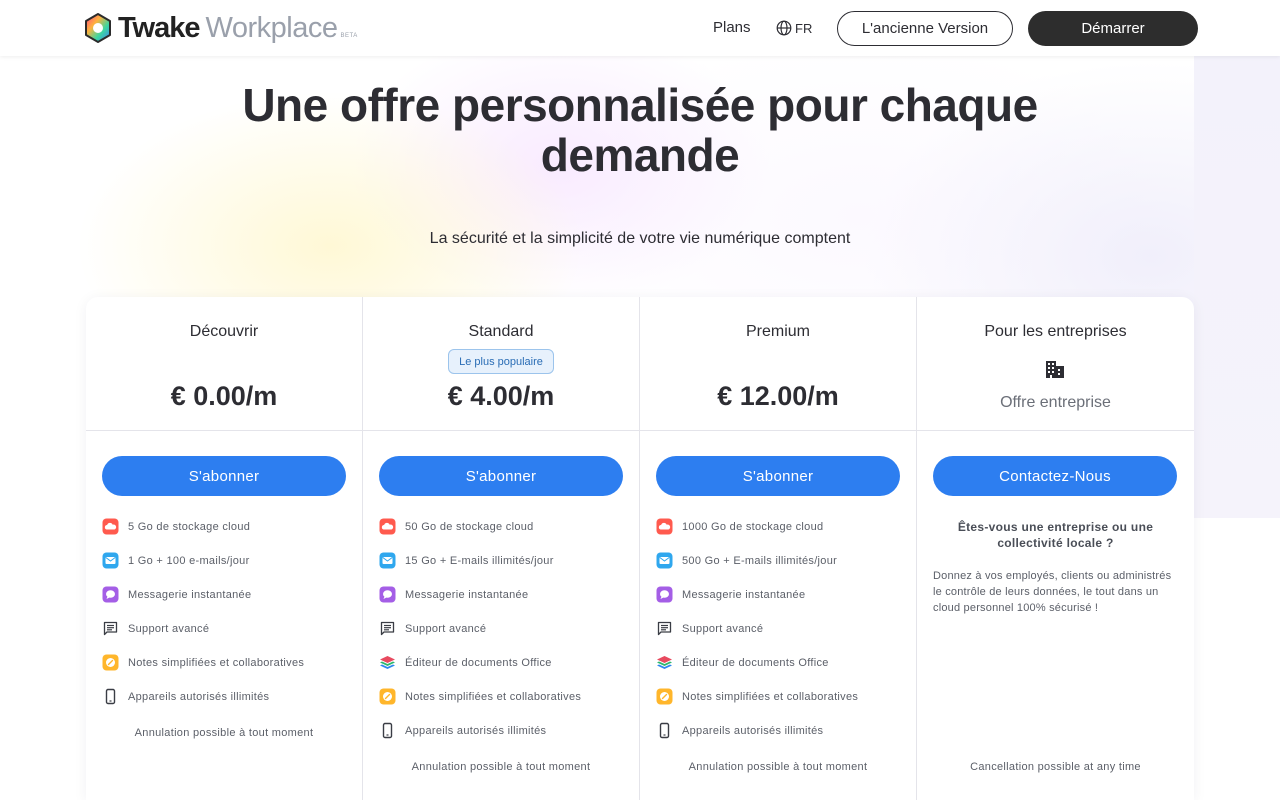  I want to click on feature-item: 1 Go + 100 e-mails/jour, so click(227, 569).